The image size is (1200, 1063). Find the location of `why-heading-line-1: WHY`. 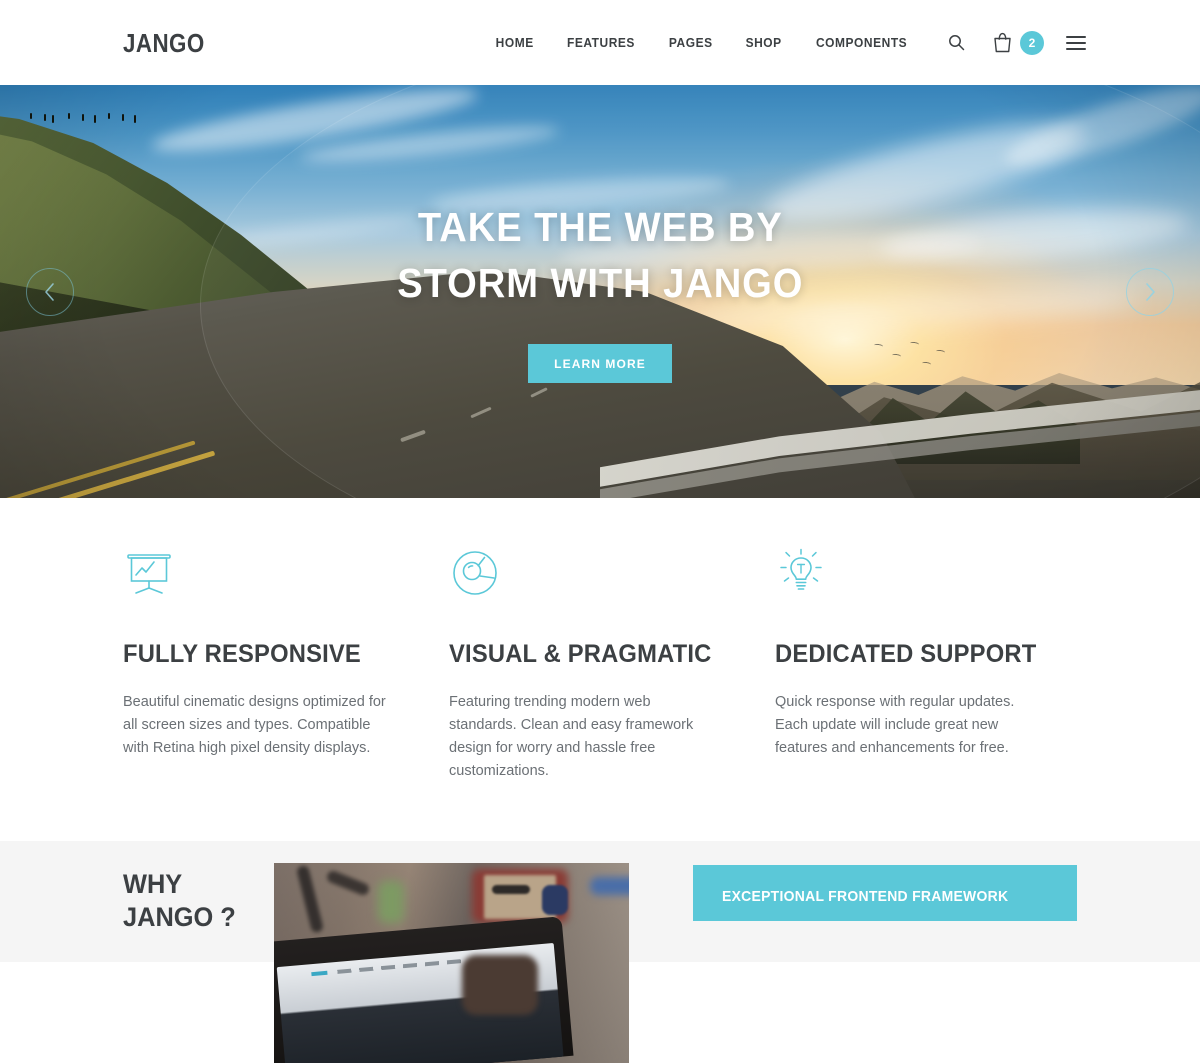

why-heading-line-1: WHY is located at coordinates (153, 883).